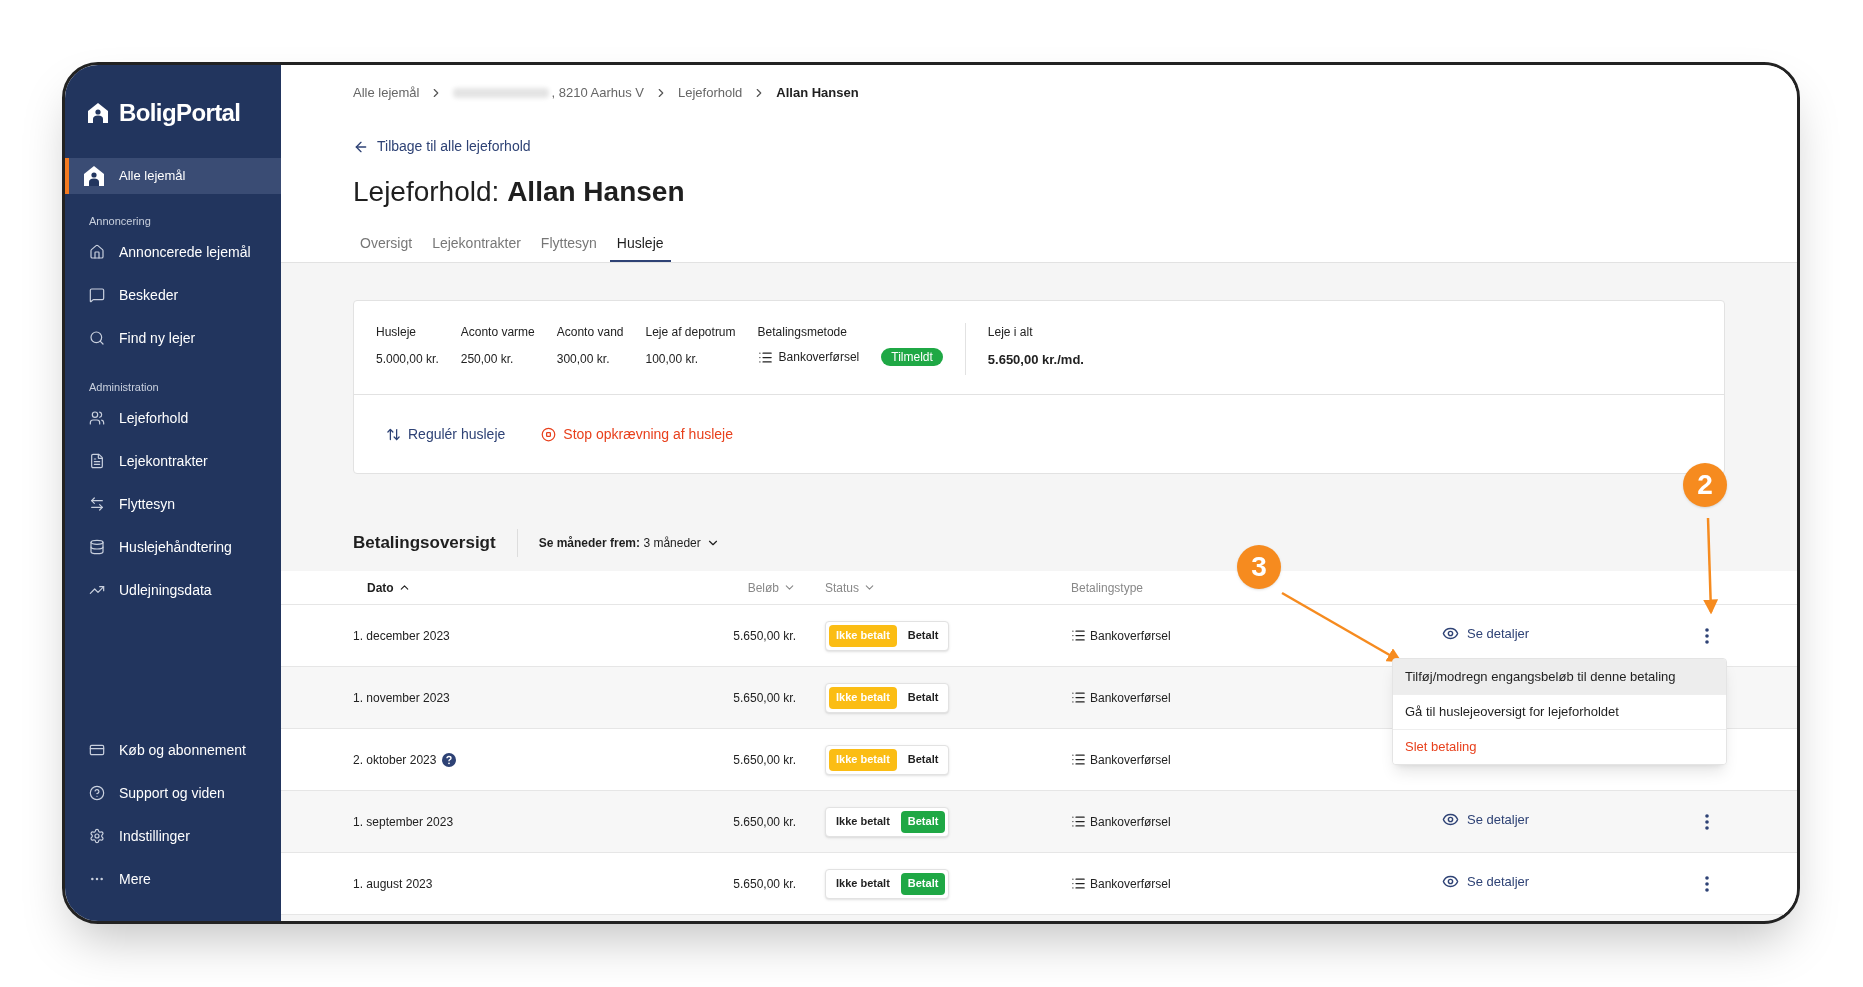  What do you see at coordinates (435, 543) in the screenshot?
I see `section-heading: Betalingsoversigt` at bounding box center [435, 543].